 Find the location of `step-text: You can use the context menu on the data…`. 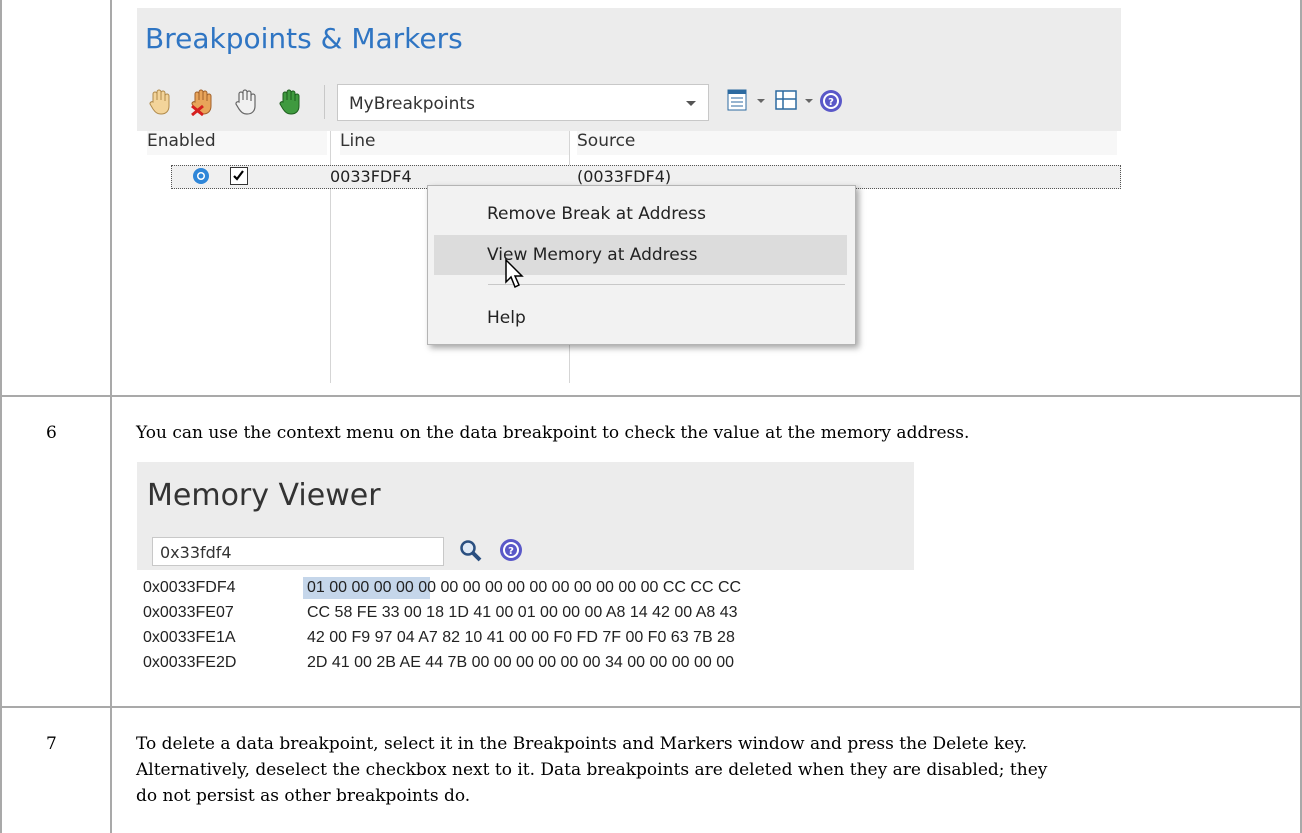

step-text: You can use the context menu on the data… is located at coordinates (553, 433).